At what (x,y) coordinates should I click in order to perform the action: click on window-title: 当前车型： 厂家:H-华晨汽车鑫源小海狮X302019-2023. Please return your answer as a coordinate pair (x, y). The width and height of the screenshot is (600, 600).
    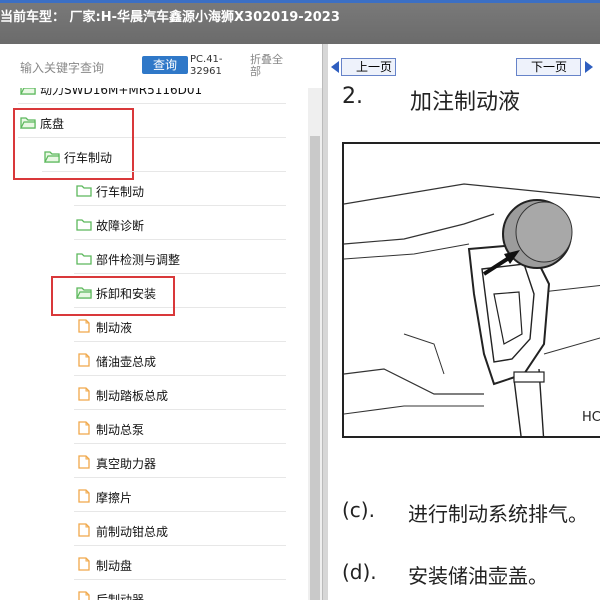
    Looking at the image, I should click on (170, 17).